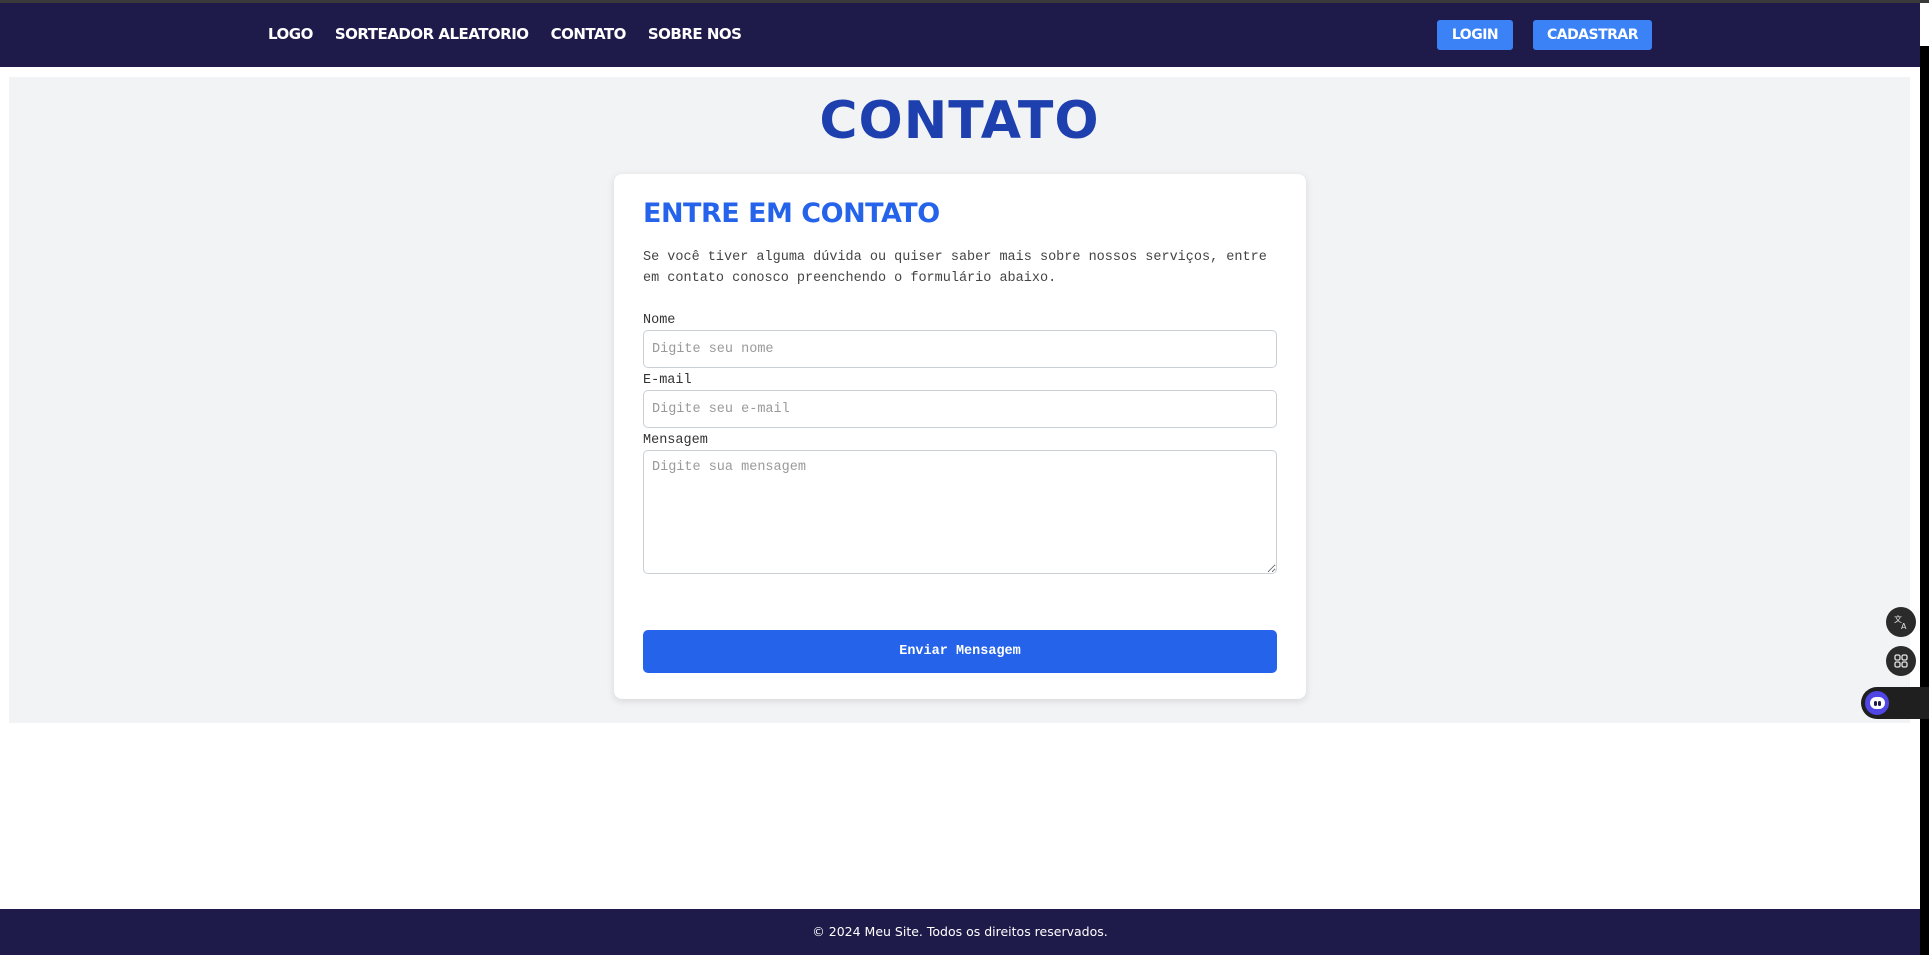 The image size is (1929, 955). I want to click on nav-link-sobre: SOBRE NOS, so click(695, 34).